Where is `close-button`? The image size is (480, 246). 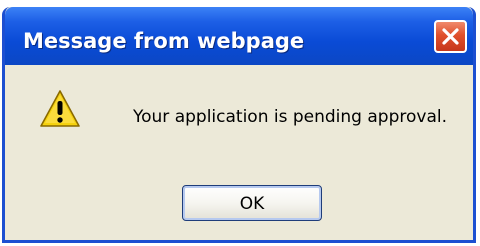 close-button is located at coordinates (450, 36).